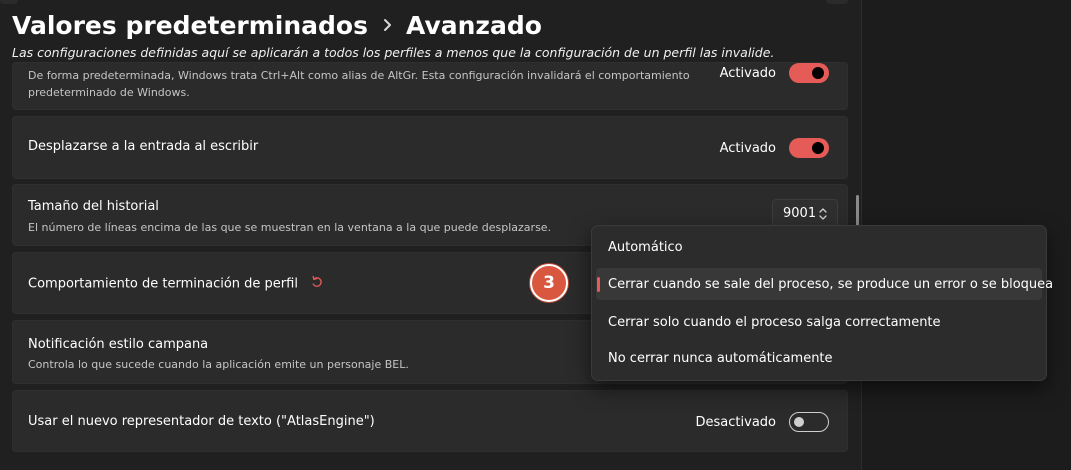 This screenshot has height=470, width=1071. What do you see at coordinates (118, 344) in the screenshot?
I see `setting-title-bell: Notificación estilo campana` at bounding box center [118, 344].